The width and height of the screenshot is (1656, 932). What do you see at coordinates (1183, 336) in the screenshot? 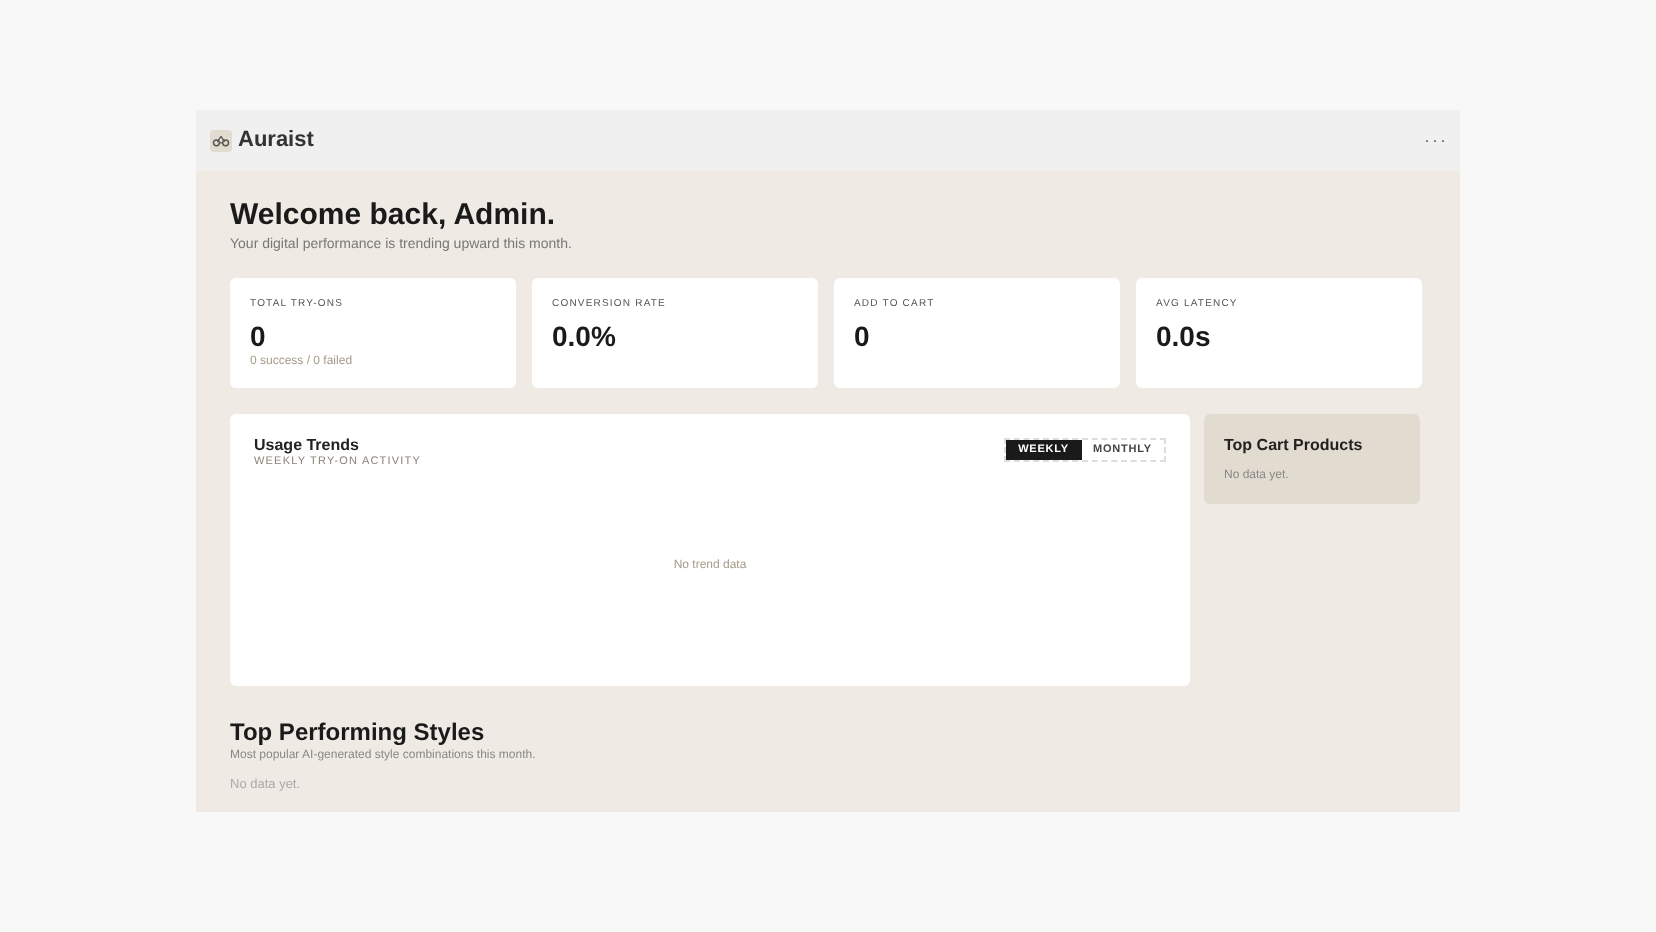
I see `stat-value: 0.0s` at bounding box center [1183, 336].